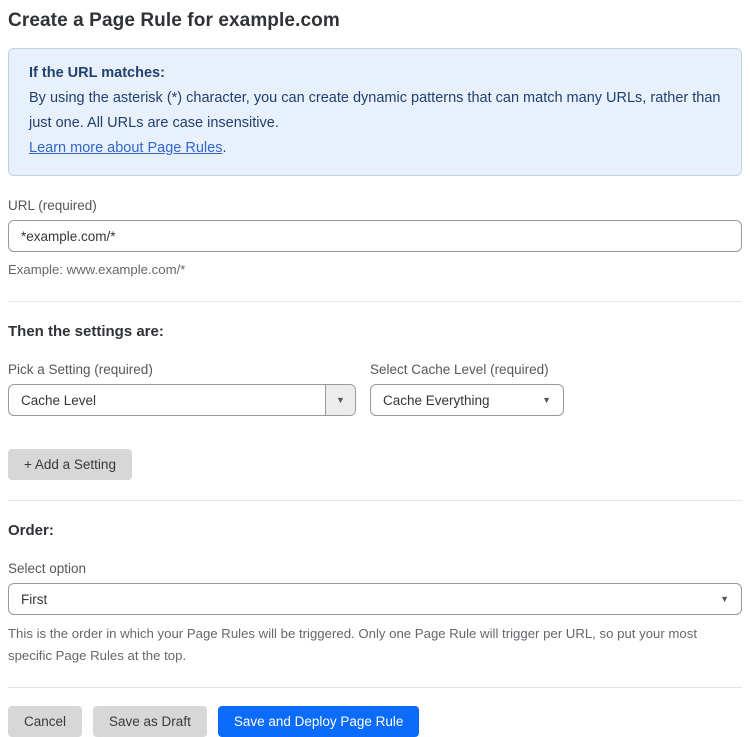 This screenshot has height=737, width=750. What do you see at coordinates (375, 464) in the screenshot?
I see `add-setting-wrap: + Add a Setting` at bounding box center [375, 464].